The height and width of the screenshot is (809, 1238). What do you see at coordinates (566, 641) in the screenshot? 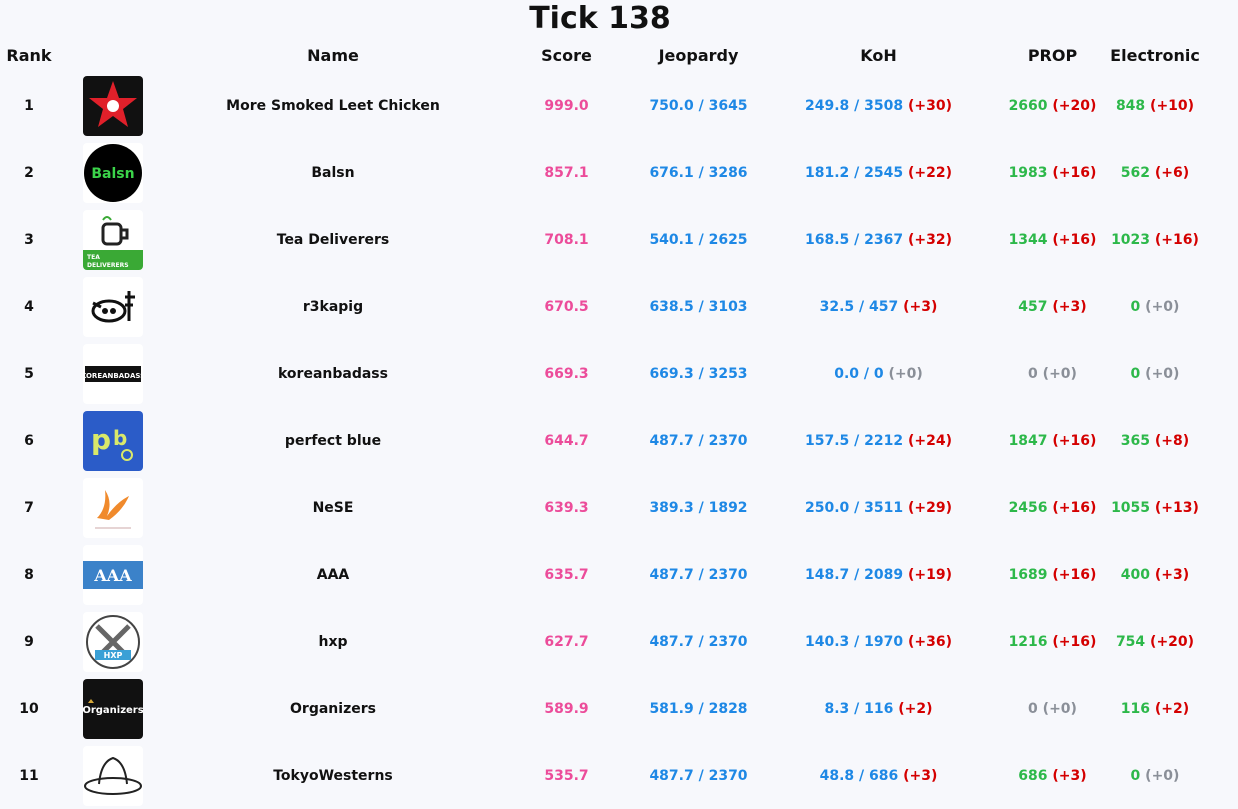
I see `score-cell: 627.7` at bounding box center [566, 641].